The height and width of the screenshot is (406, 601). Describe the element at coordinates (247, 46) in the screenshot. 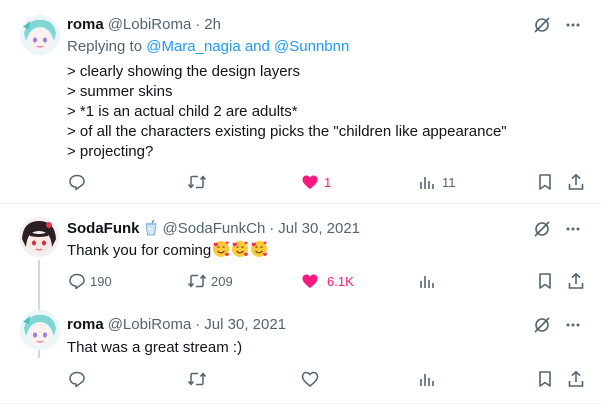

I see `replying-to-link: @Mara_nagia and @Sunnbnn` at that location.